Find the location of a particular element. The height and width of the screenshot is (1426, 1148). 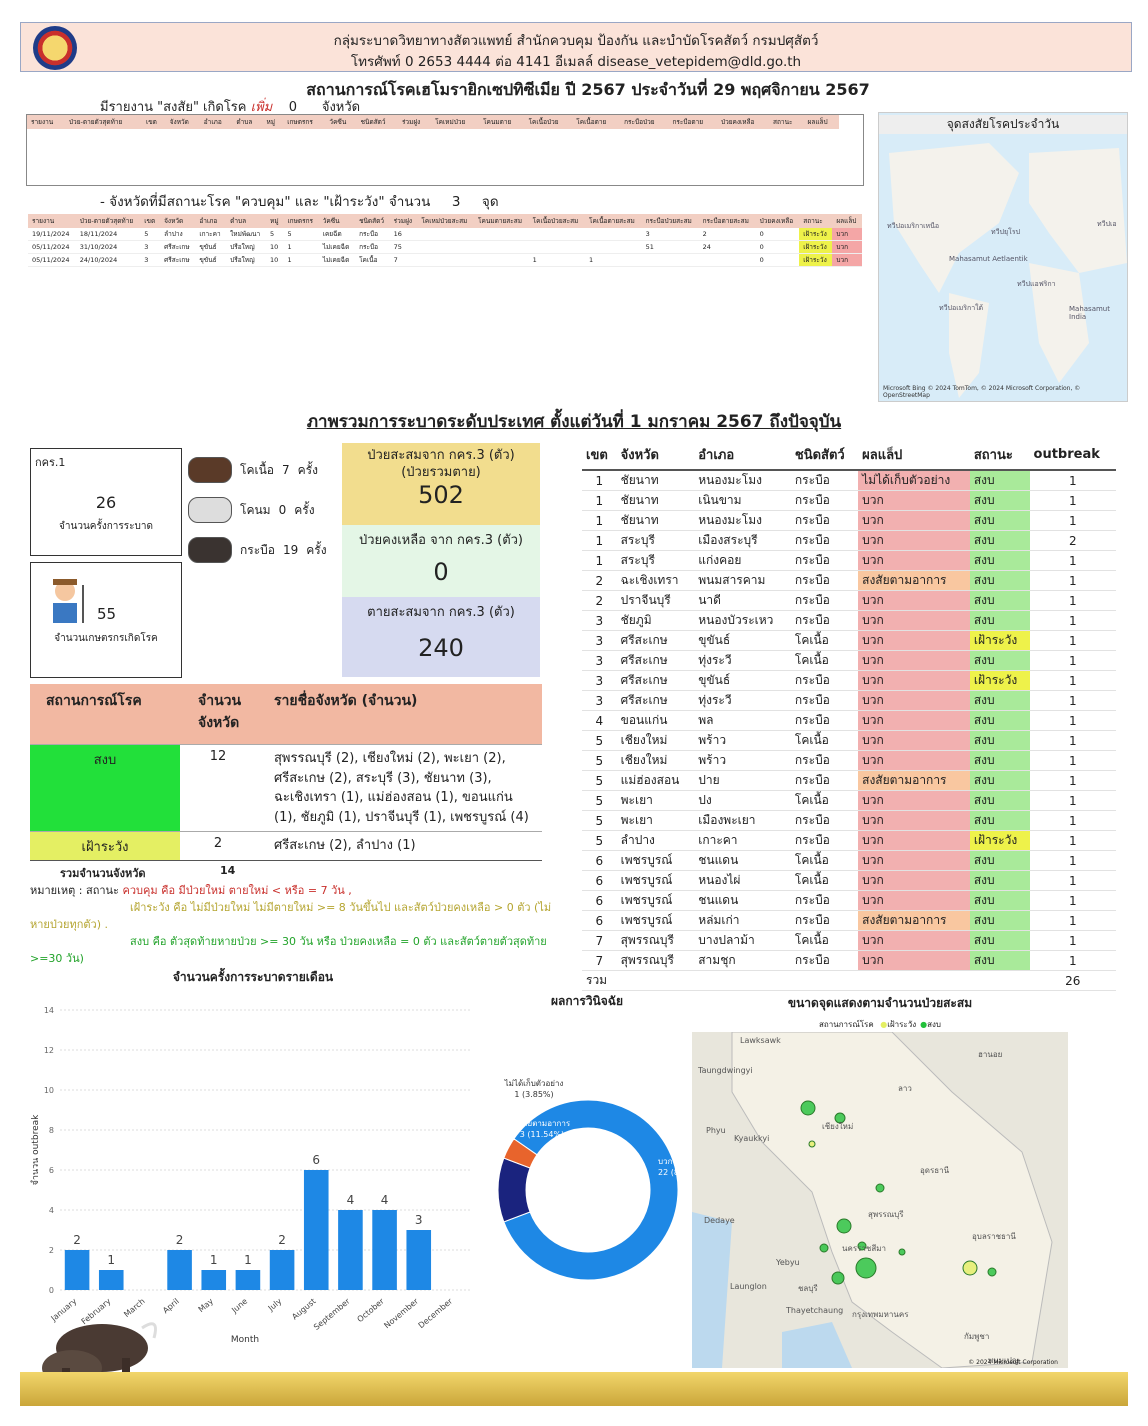

detail-col-header: ชนิดสัตว์ is located at coordinates (824, 455).